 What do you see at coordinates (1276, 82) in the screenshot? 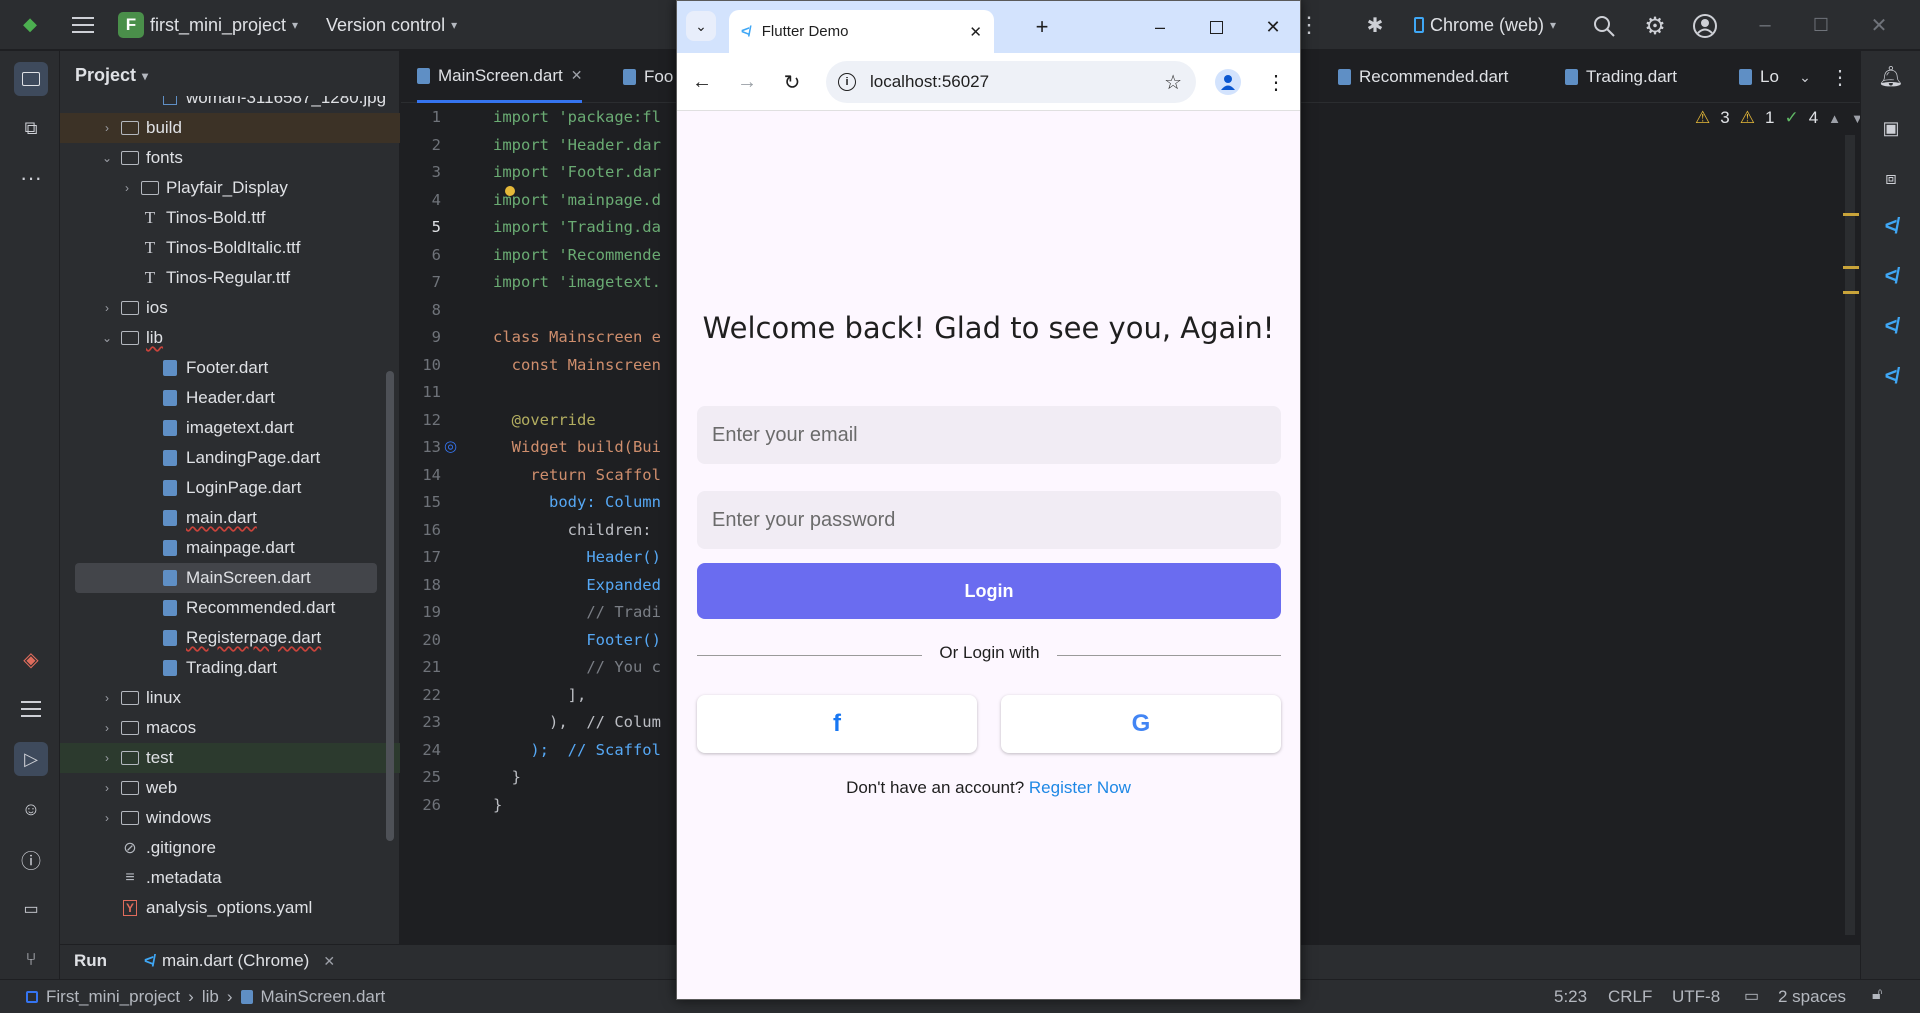
I see `chrome-menu-icon: ⋮` at bounding box center [1276, 82].